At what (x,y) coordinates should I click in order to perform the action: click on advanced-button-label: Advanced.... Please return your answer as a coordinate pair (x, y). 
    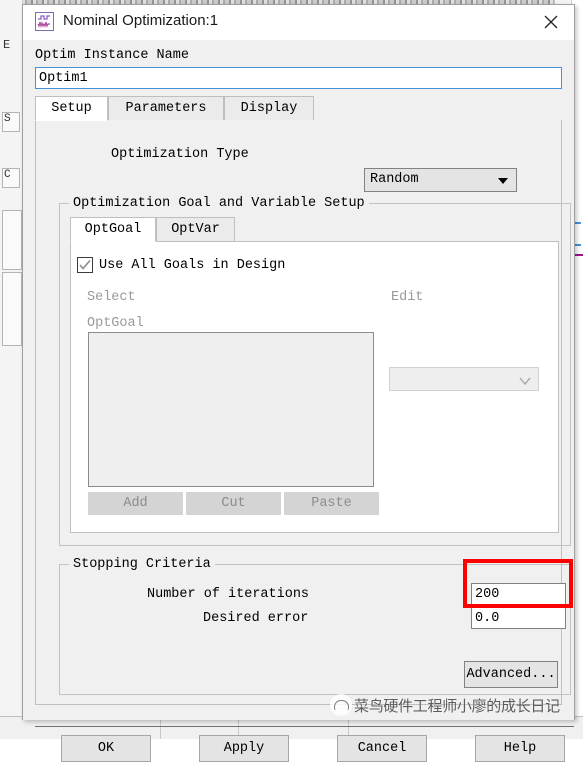
    Looking at the image, I should click on (511, 674).